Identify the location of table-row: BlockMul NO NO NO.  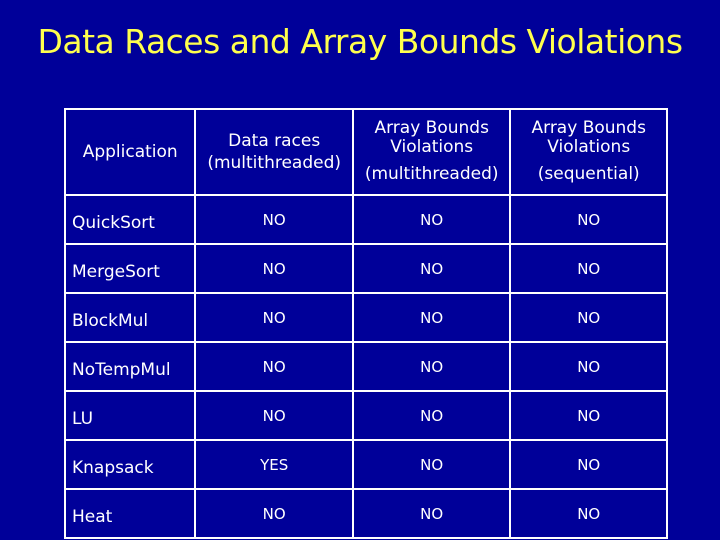
(365, 317).